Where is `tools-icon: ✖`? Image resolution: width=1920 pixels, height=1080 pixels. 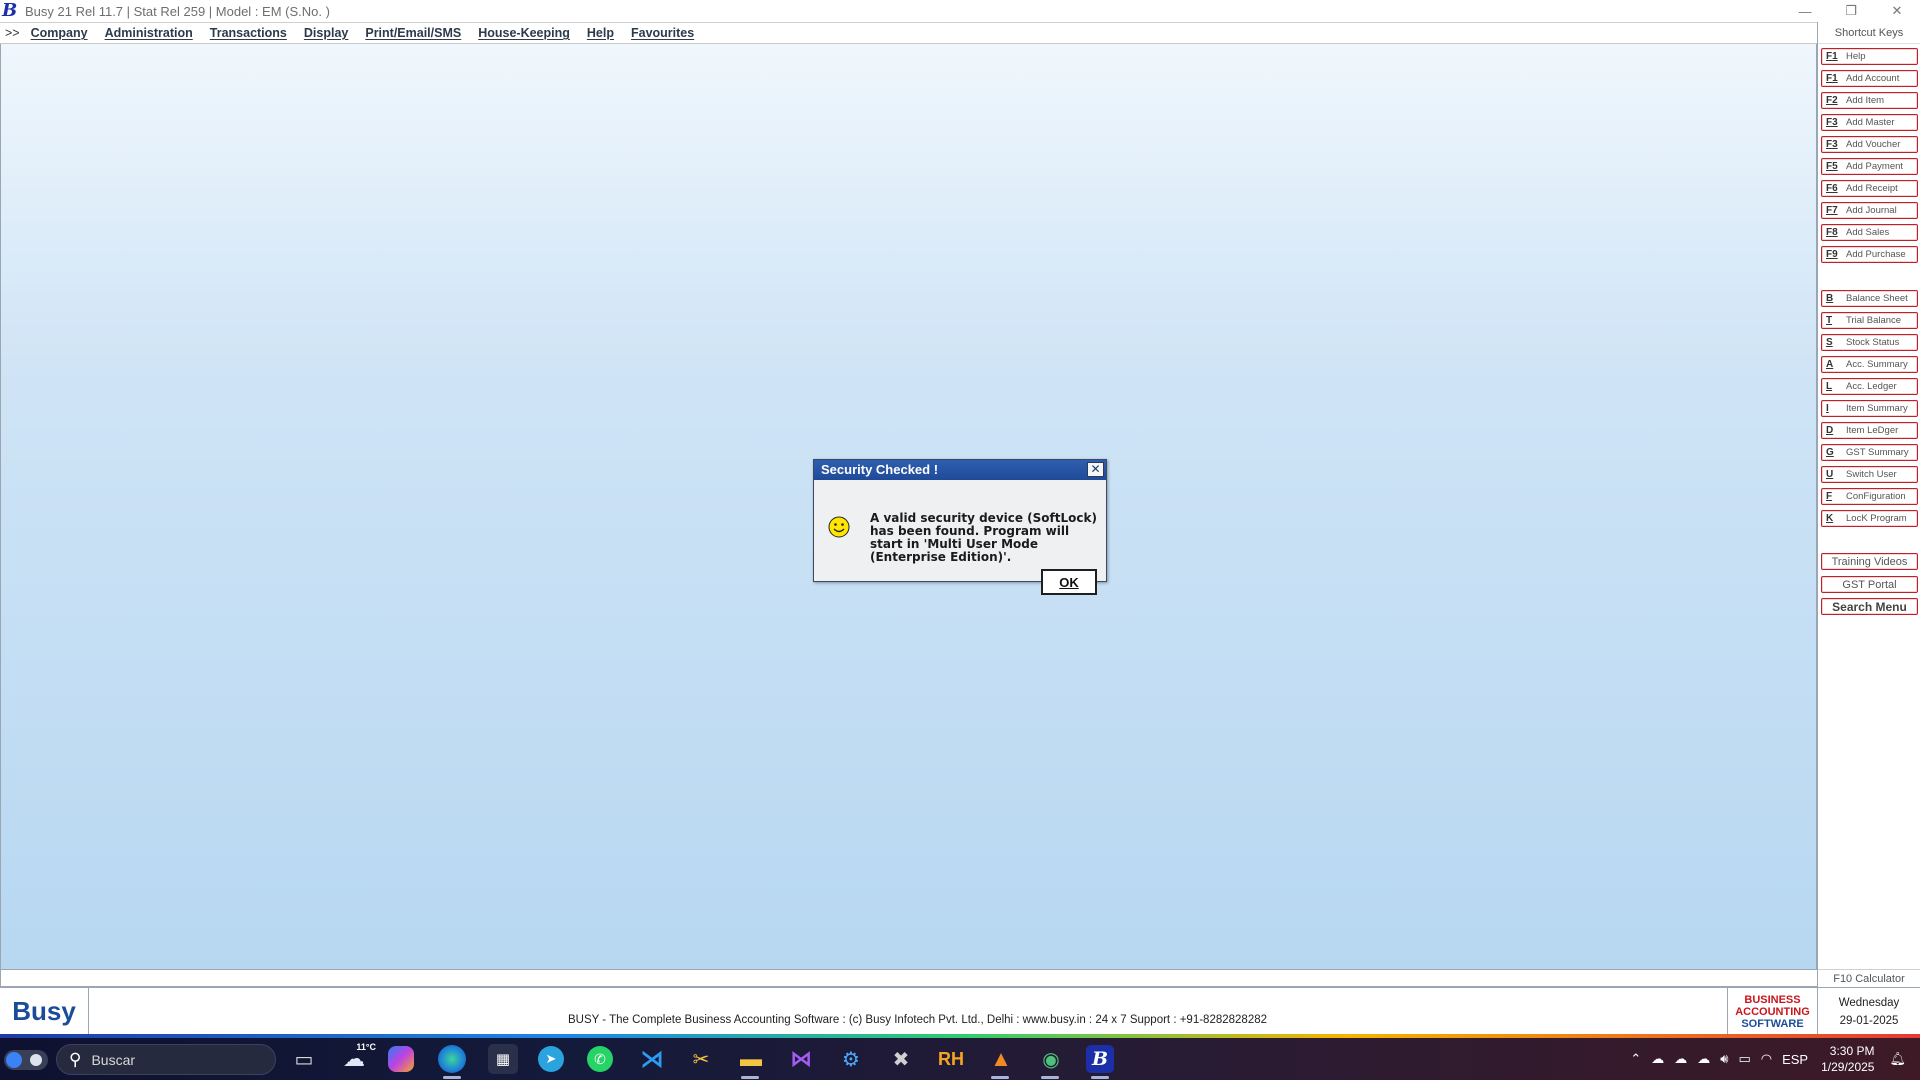 tools-icon: ✖ is located at coordinates (901, 1059).